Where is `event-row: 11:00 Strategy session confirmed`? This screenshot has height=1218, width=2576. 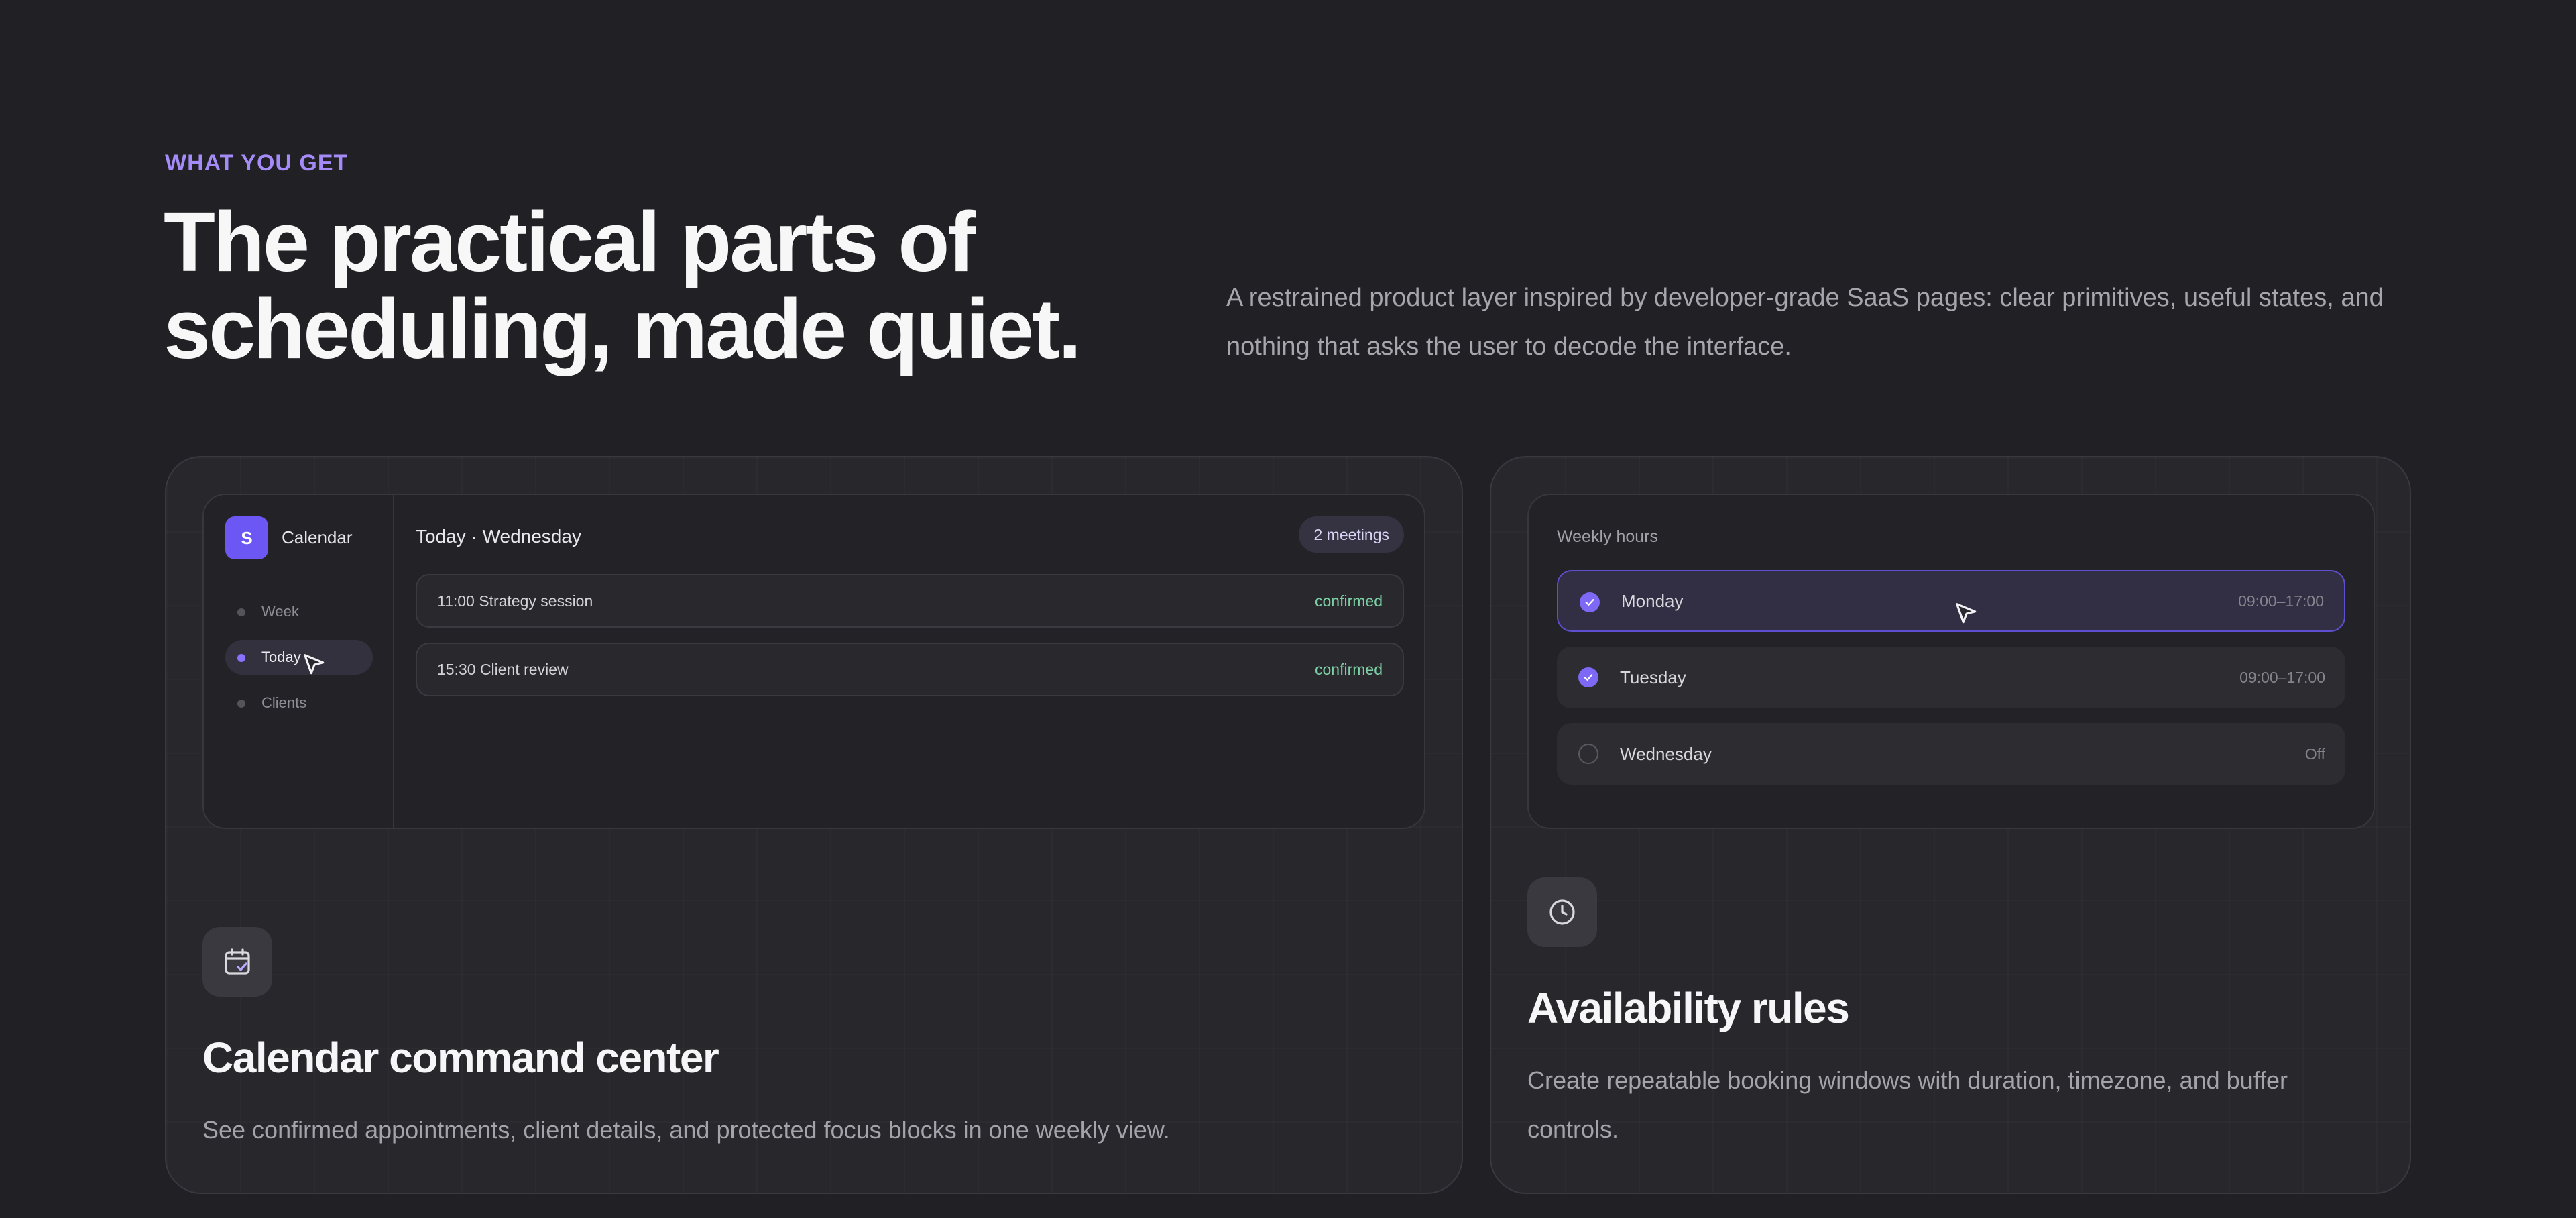 event-row: 11:00 Strategy session confirmed is located at coordinates (910, 601).